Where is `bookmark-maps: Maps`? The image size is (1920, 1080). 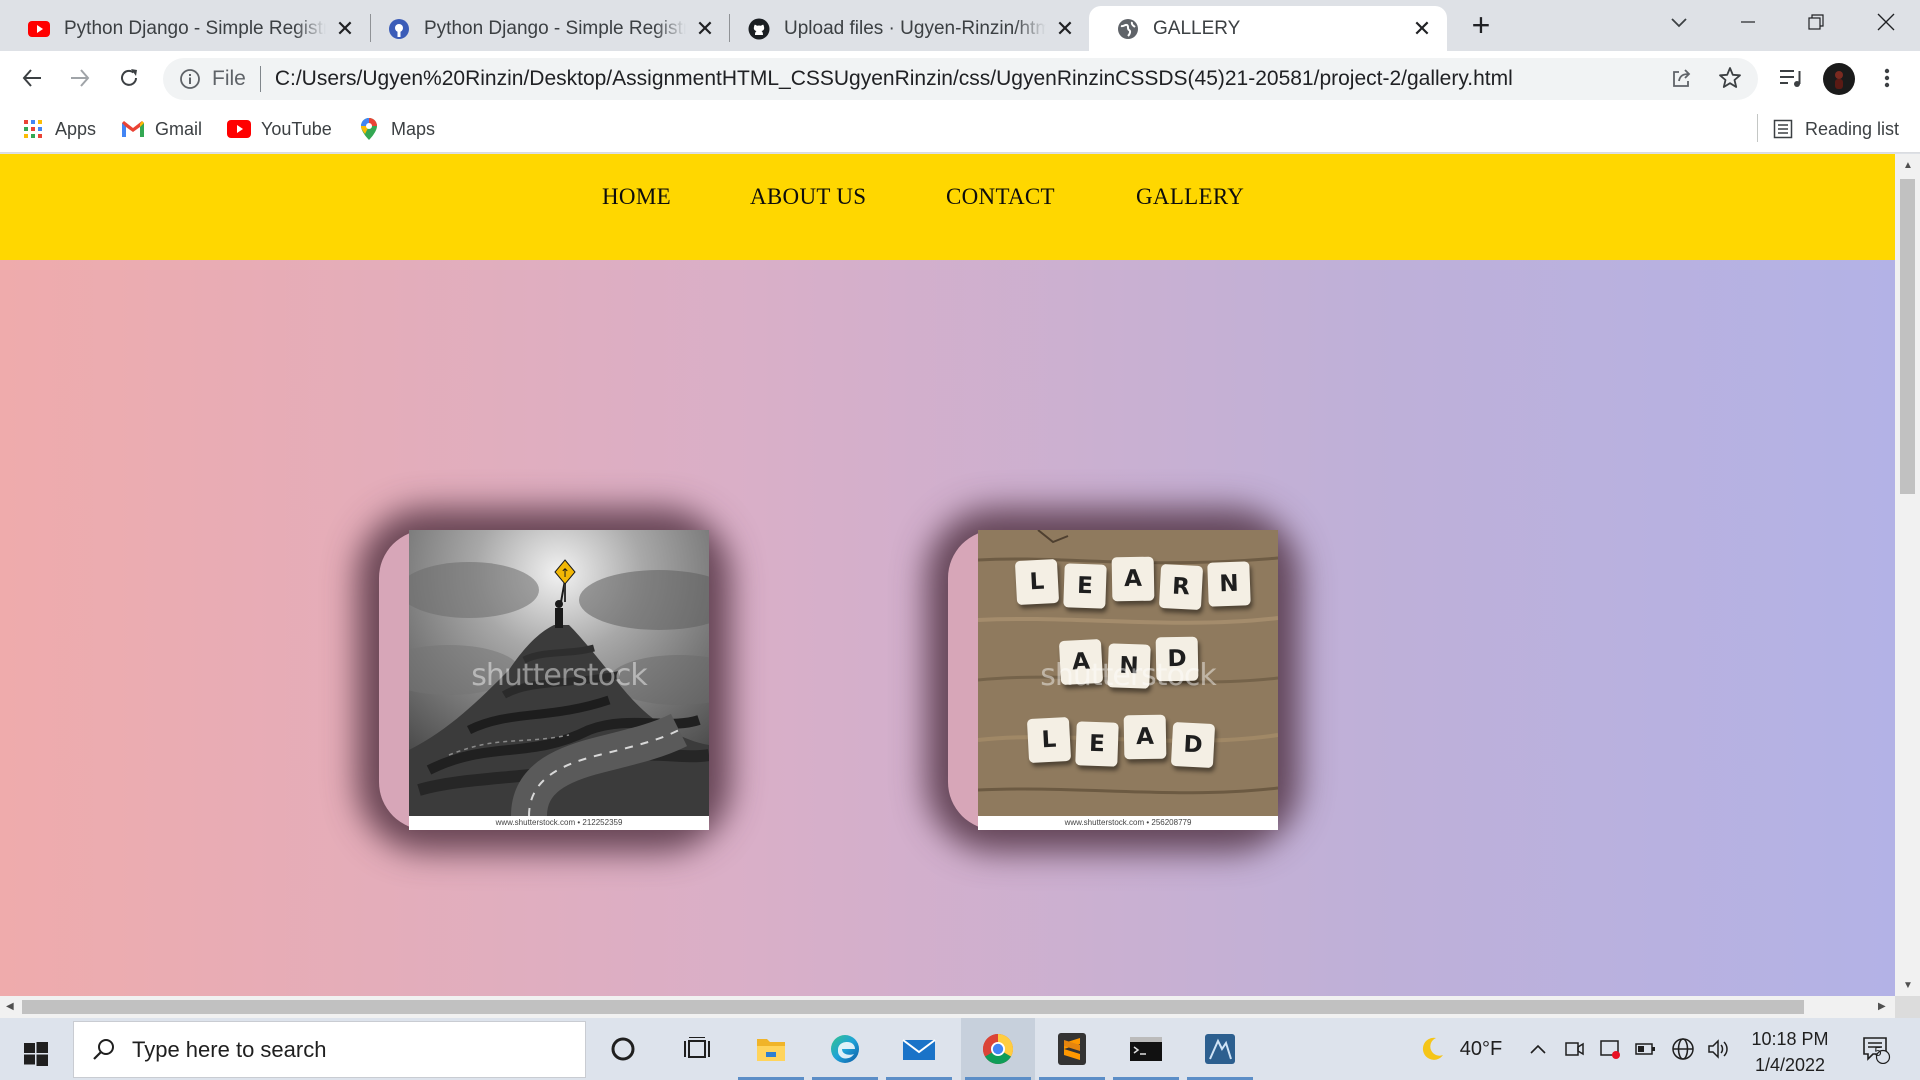
bookmark-maps: Maps is located at coordinates (396, 129).